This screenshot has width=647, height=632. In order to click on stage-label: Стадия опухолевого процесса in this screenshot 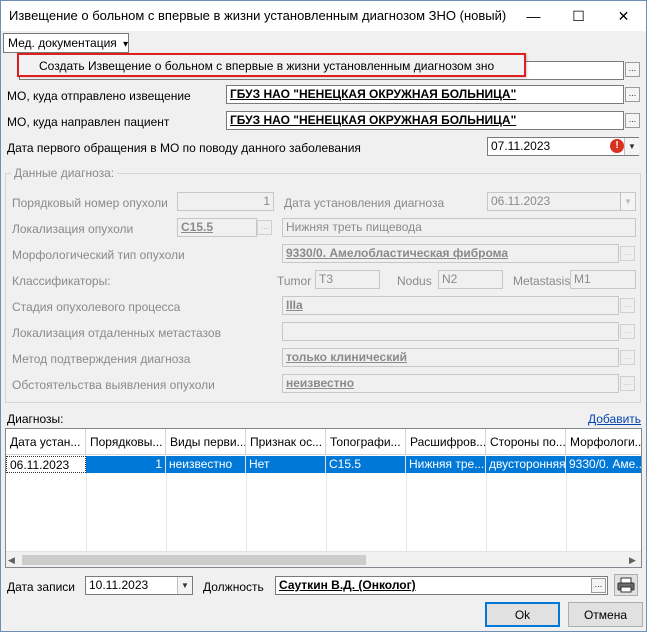, I will do `click(96, 307)`.